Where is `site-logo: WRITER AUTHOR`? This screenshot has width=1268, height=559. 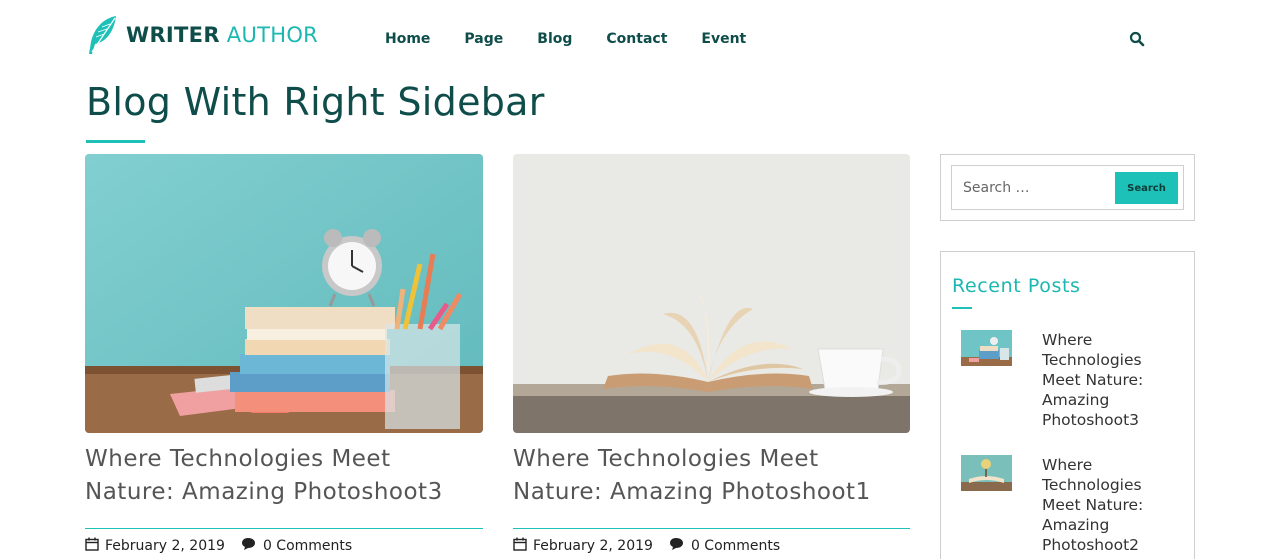
site-logo: WRITER AUTHOR is located at coordinates (202, 35).